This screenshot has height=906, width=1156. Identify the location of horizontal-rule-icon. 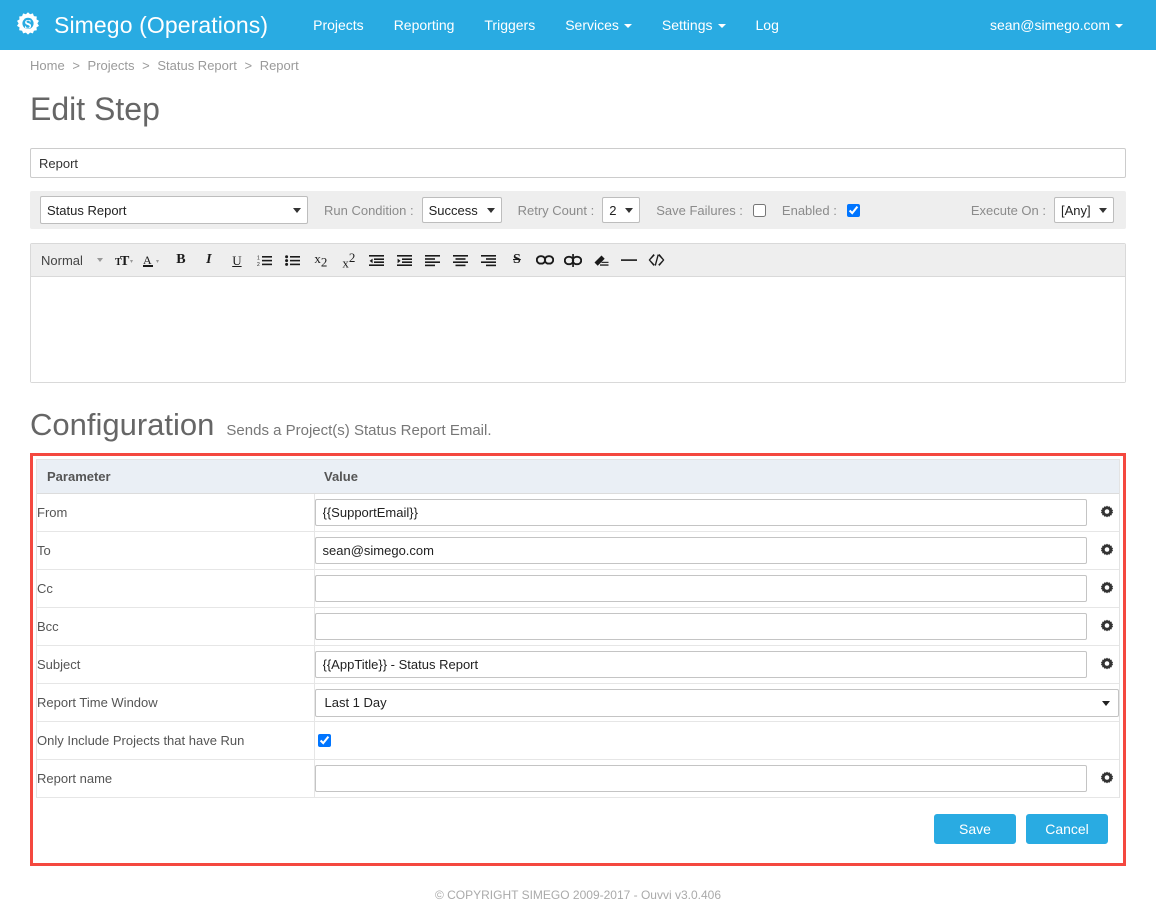
(629, 260).